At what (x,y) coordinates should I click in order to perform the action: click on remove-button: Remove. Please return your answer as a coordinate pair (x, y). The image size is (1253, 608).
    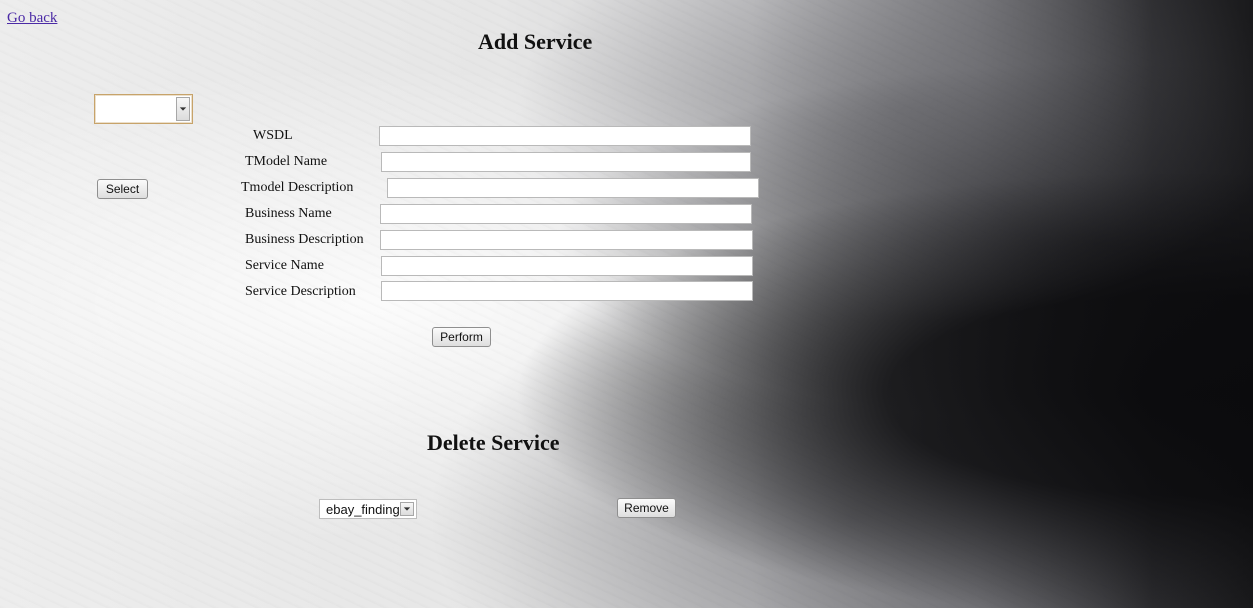
    Looking at the image, I should click on (646, 508).